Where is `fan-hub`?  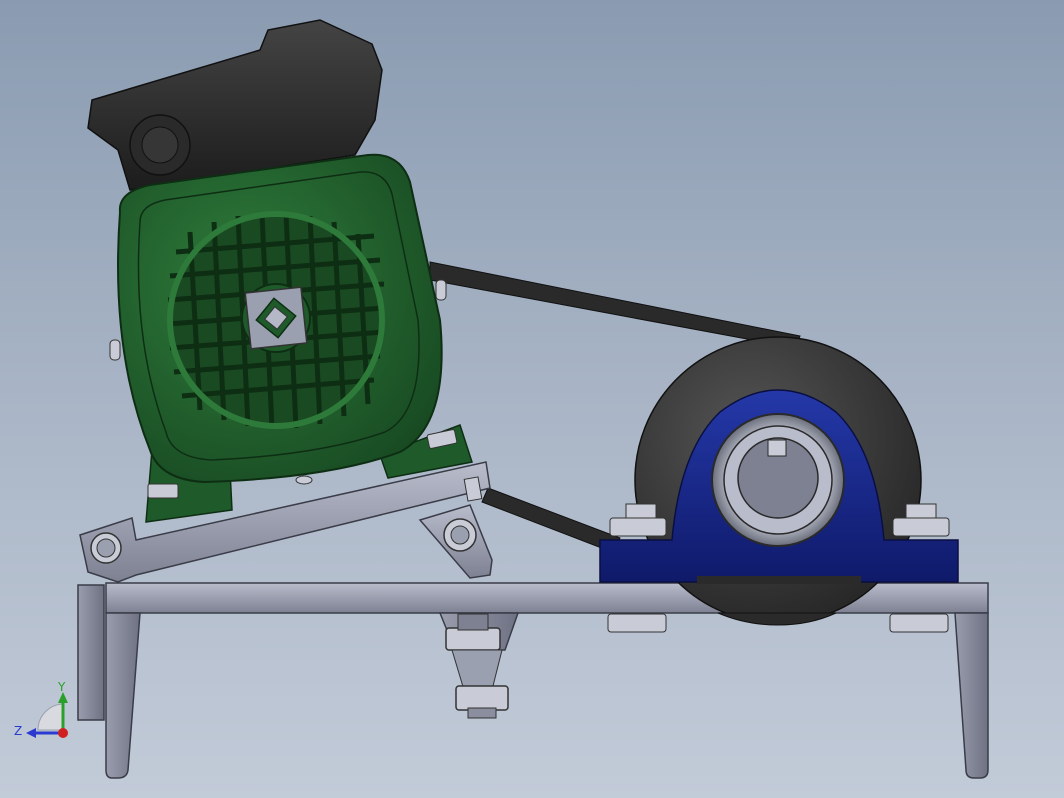
fan-hub is located at coordinates (276, 318).